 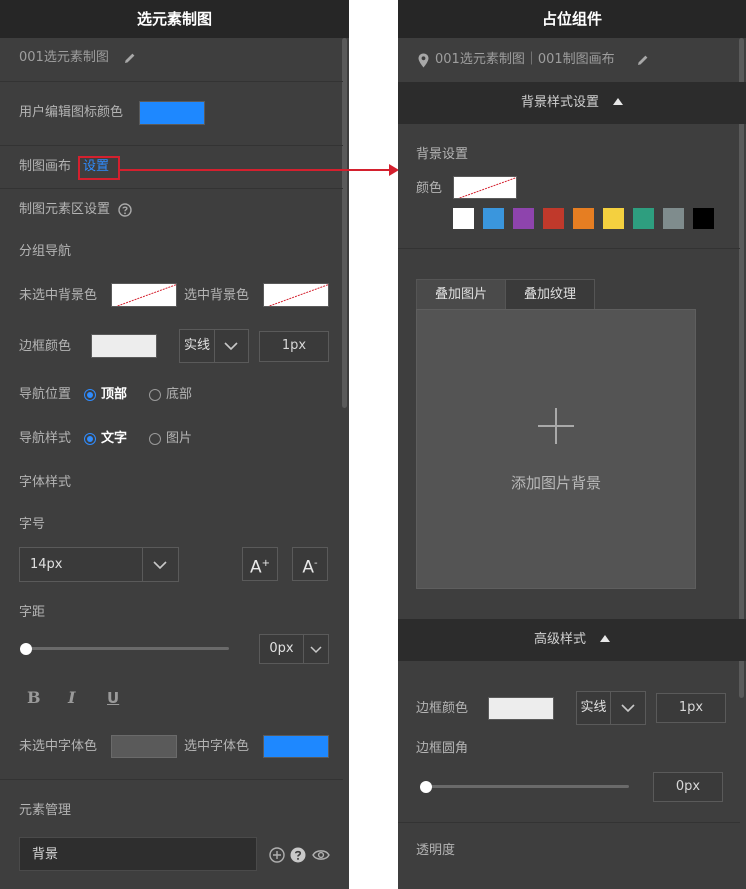 I want to click on left-panel-title: 选元素制图, so click(x=174, y=19).